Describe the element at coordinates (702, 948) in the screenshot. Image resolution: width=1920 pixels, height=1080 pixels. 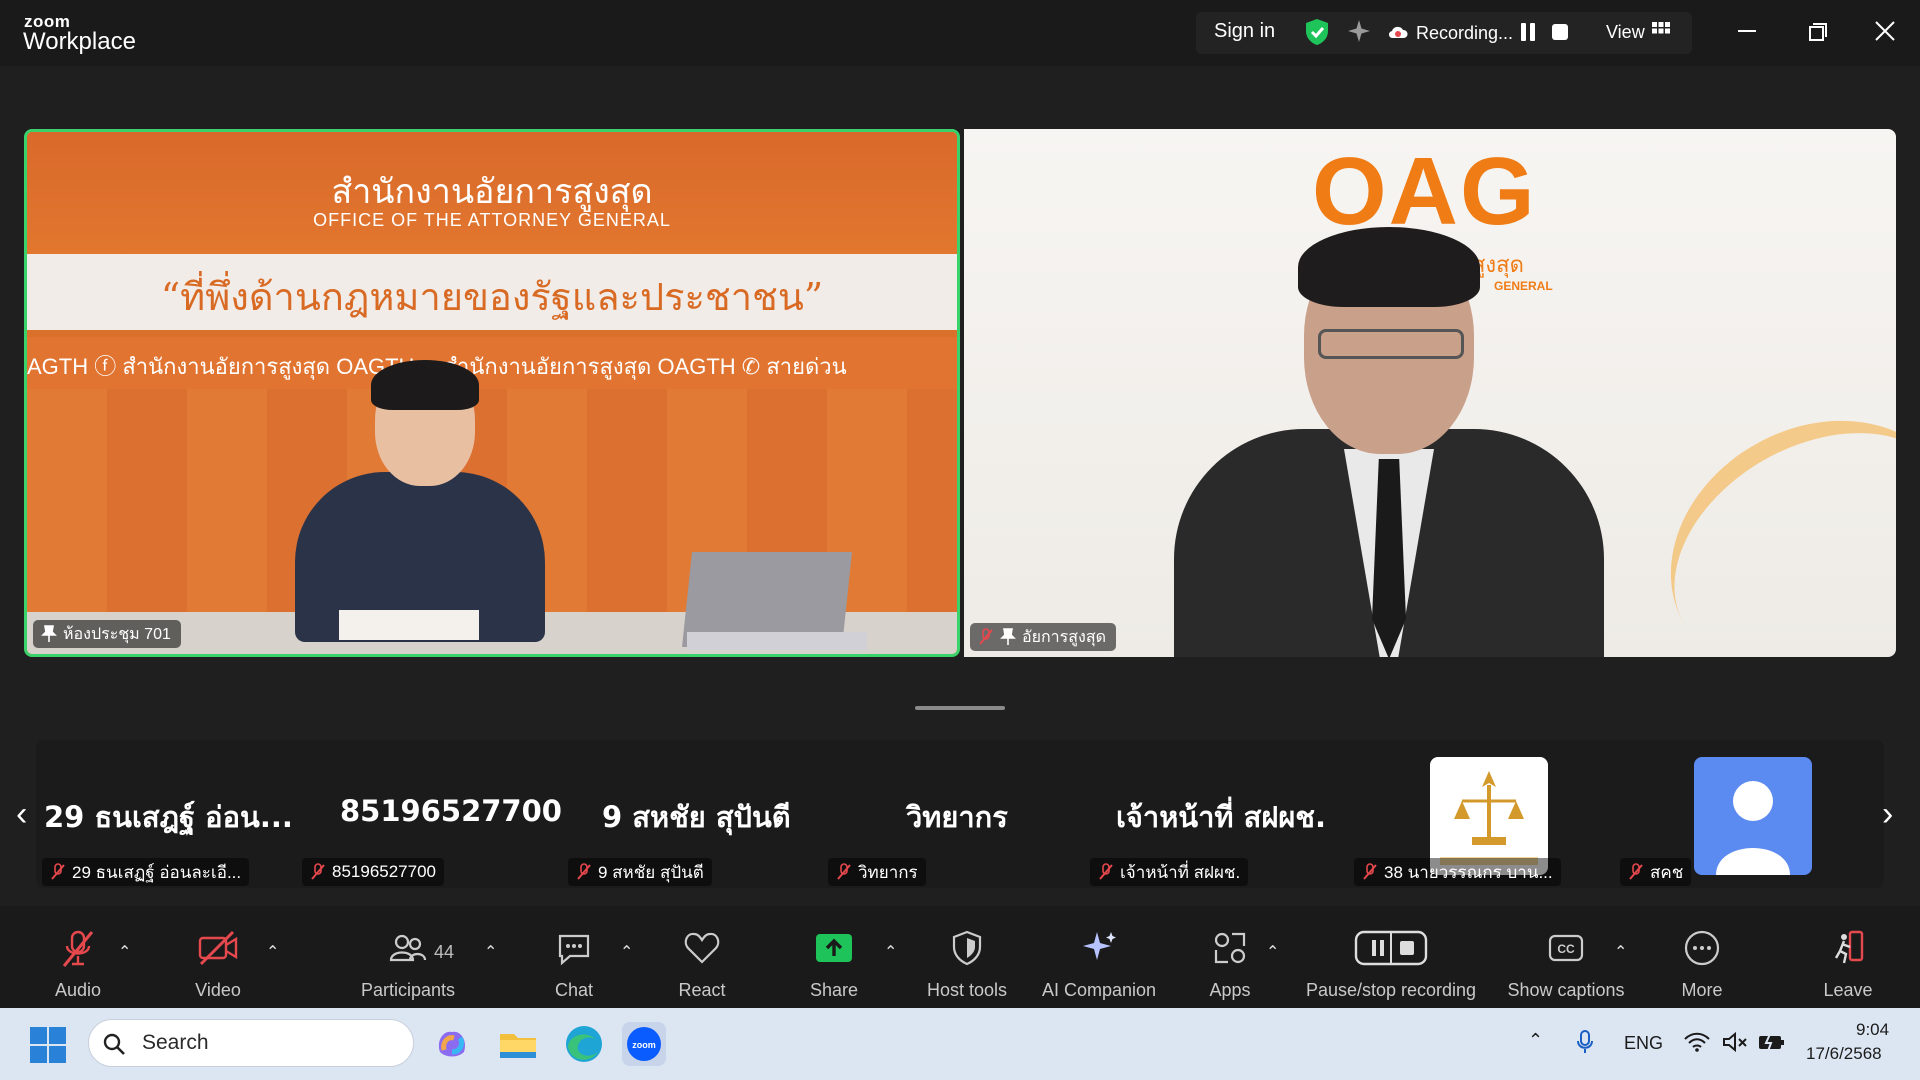
I see `heart-icon` at that location.